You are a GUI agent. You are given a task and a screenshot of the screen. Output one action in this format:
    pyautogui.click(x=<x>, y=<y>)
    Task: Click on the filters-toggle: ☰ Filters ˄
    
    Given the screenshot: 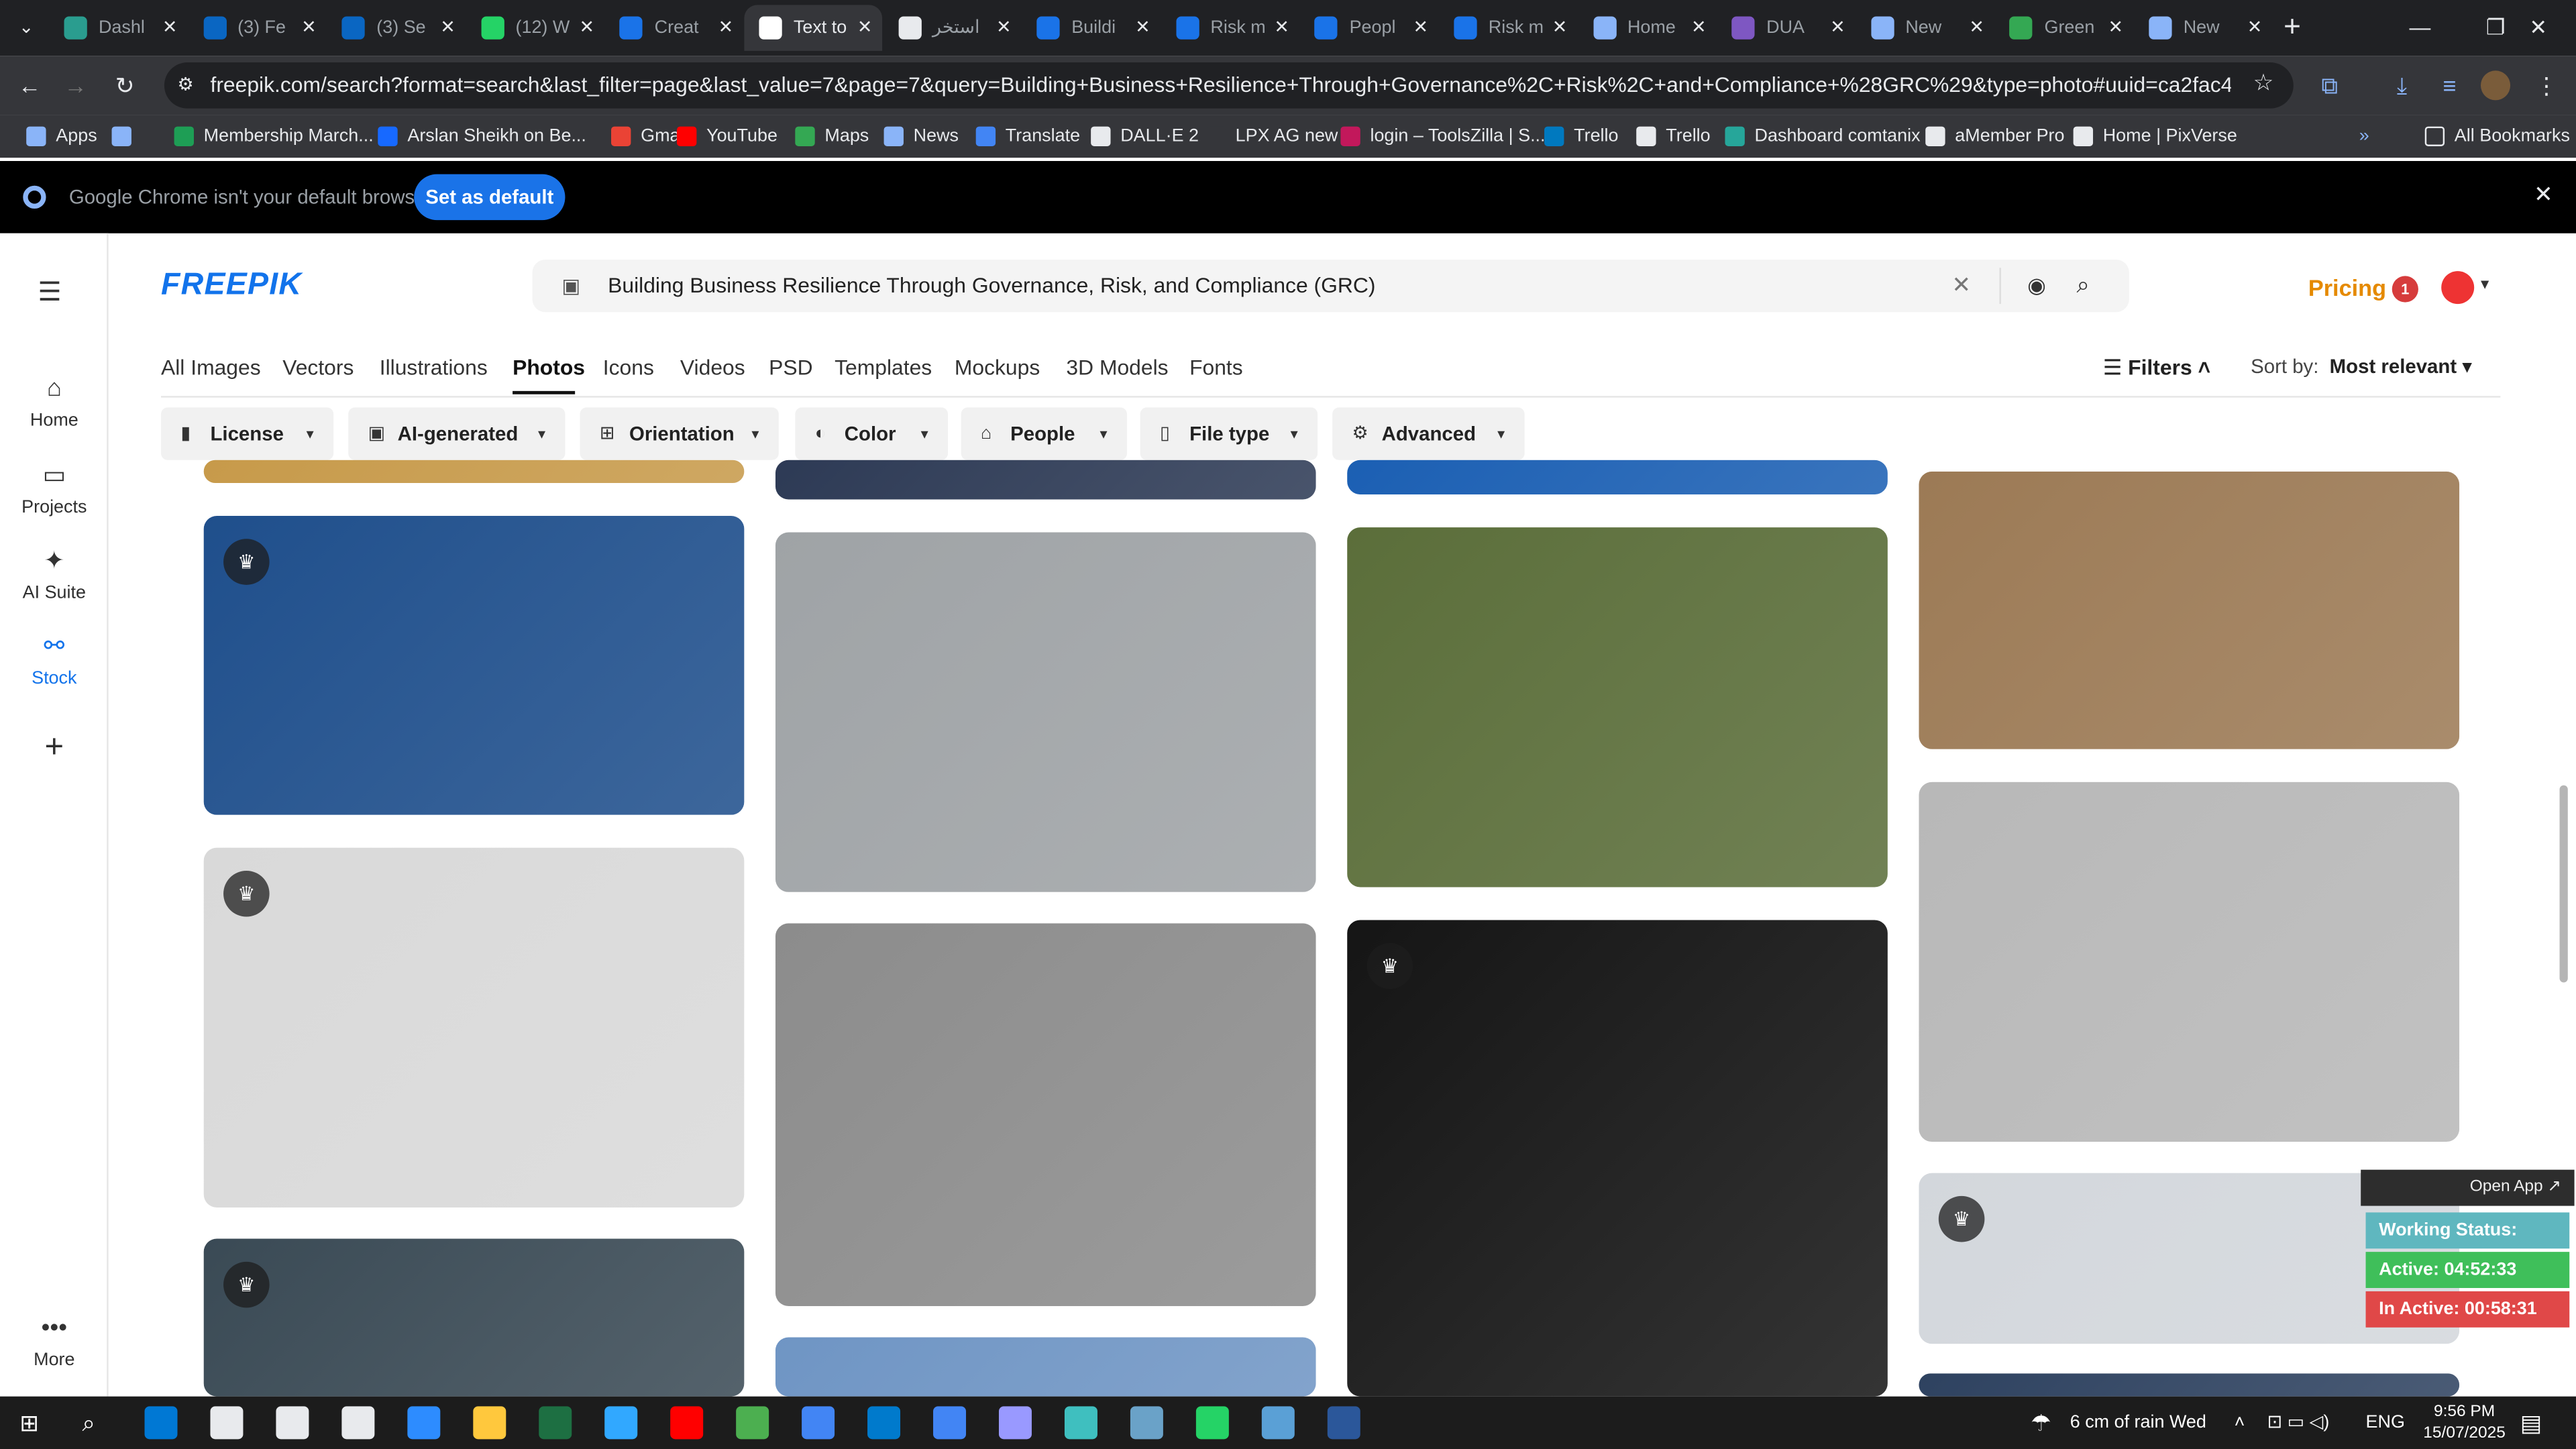 What is the action you would take?
    pyautogui.click(x=2156, y=368)
    